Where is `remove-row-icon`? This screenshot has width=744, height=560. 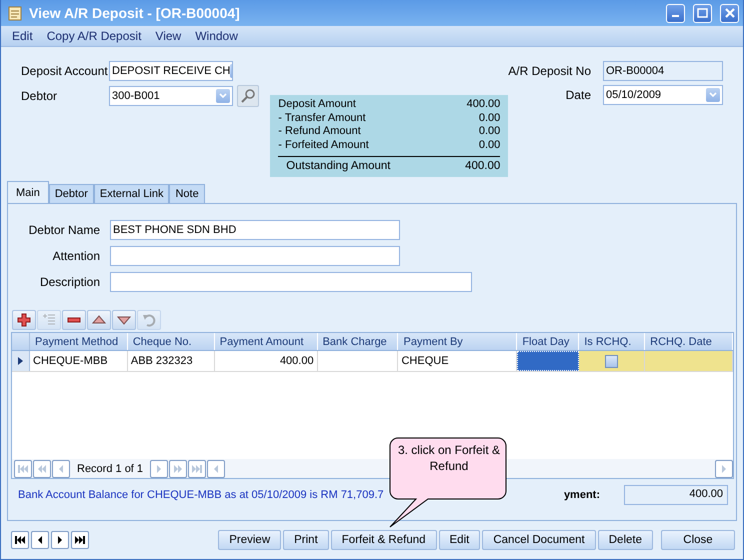
remove-row-icon is located at coordinates (74, 320).